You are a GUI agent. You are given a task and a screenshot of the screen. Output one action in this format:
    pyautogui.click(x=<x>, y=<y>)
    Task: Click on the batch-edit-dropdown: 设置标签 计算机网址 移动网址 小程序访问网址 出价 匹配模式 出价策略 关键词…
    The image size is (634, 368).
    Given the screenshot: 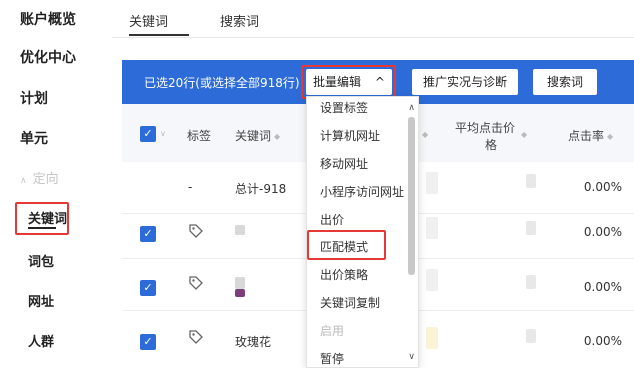 What is the action you would take?
    pyautogui.click(x=362, y=232)
    